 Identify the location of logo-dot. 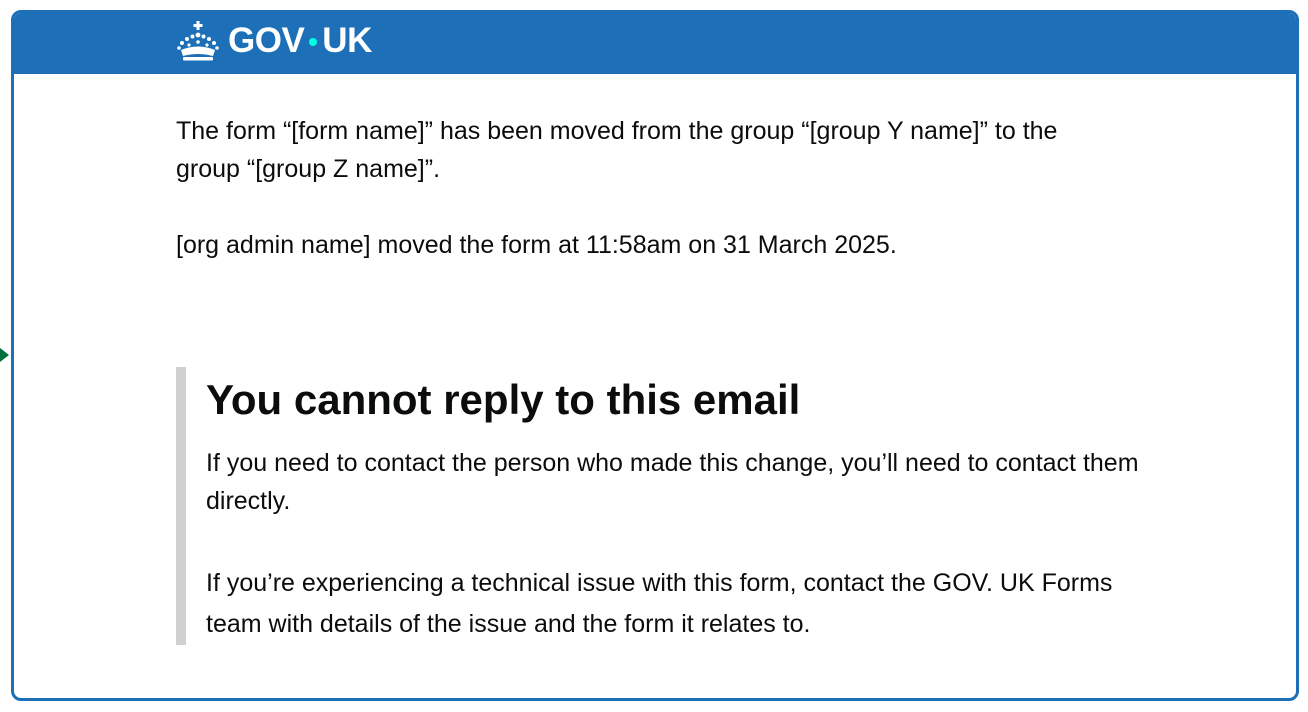
(313, 42).